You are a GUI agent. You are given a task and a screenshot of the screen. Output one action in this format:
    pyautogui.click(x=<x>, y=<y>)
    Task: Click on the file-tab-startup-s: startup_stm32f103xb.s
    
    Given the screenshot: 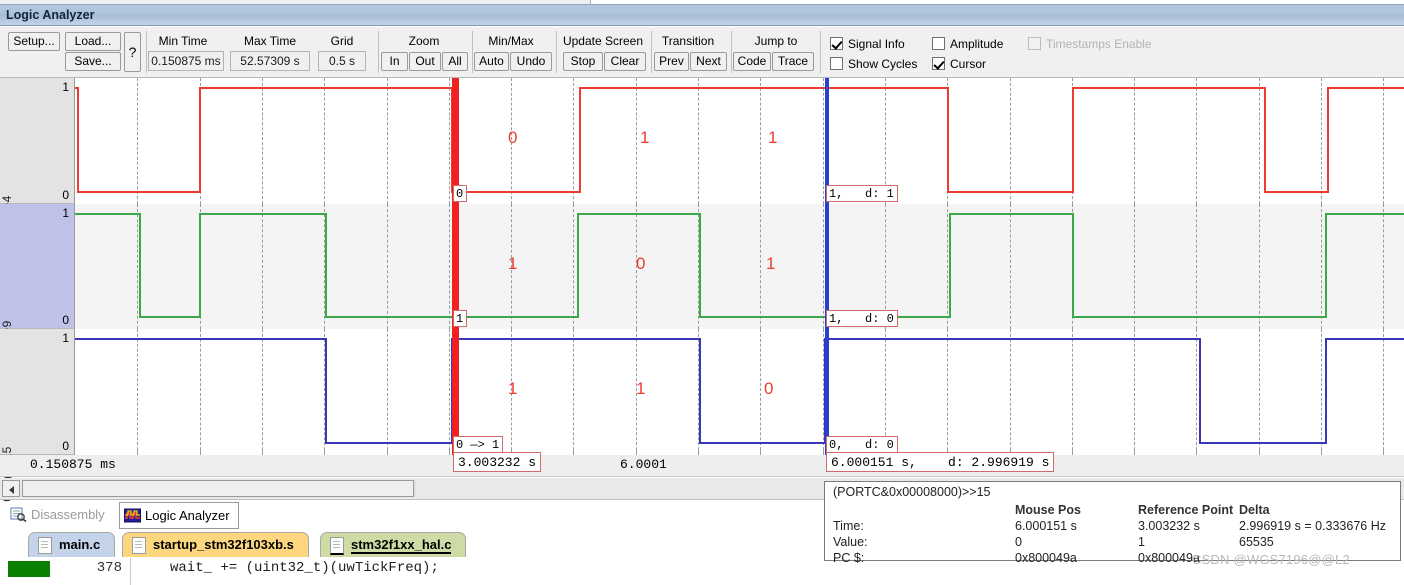 What is the action you would take?
    pyautogui.click(x=215, y=544)
    